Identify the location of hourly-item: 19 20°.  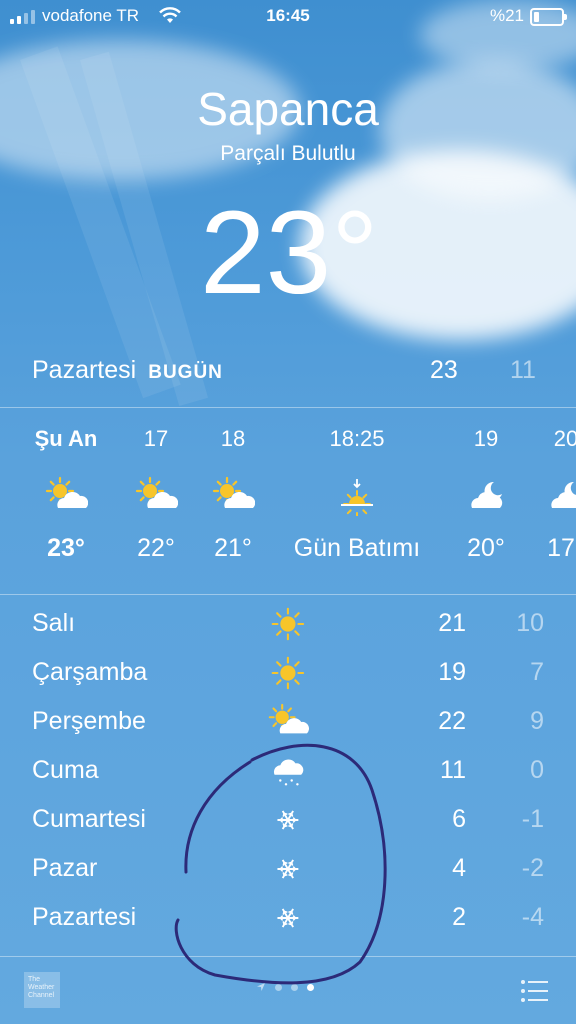
(486, 494).